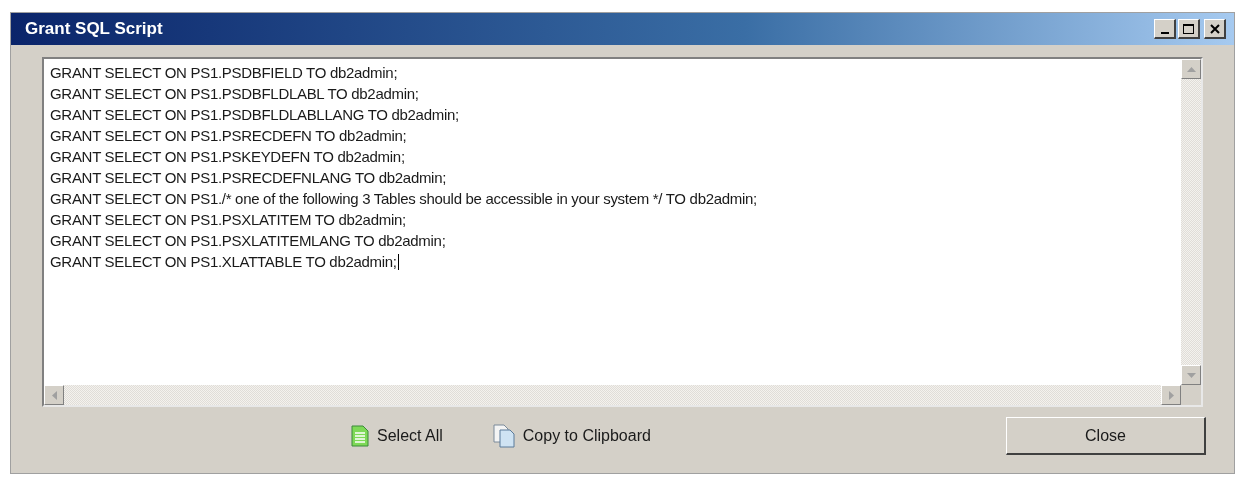  I want to click on scrollbar-corner, so click(1191, 395).